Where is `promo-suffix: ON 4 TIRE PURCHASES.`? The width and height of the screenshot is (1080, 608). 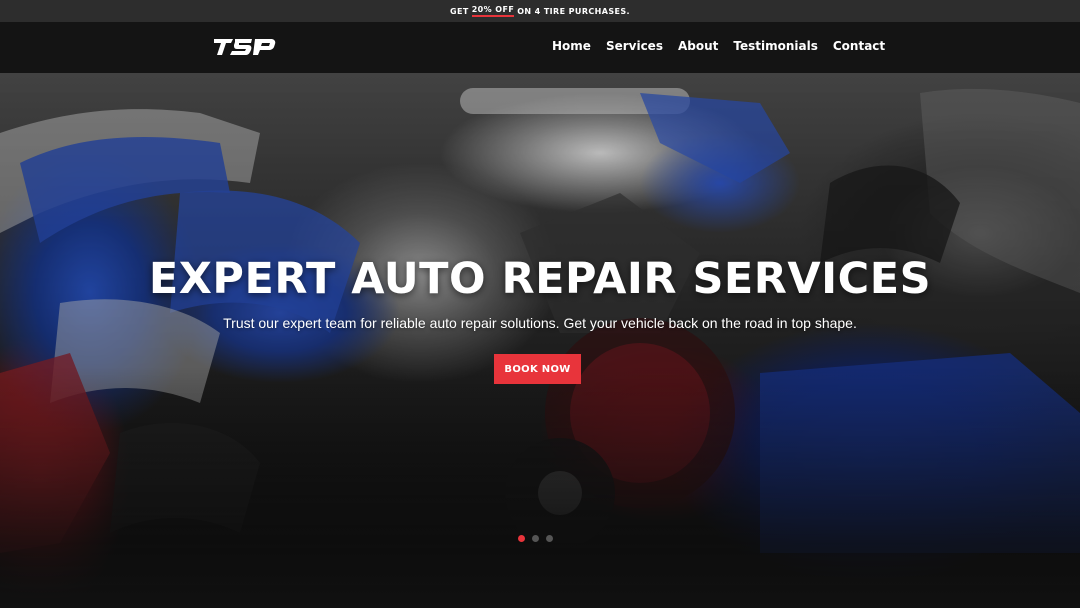 promo-suffix: ON 4 TIRE PURCHASES. is located at coordinates (573, 11).